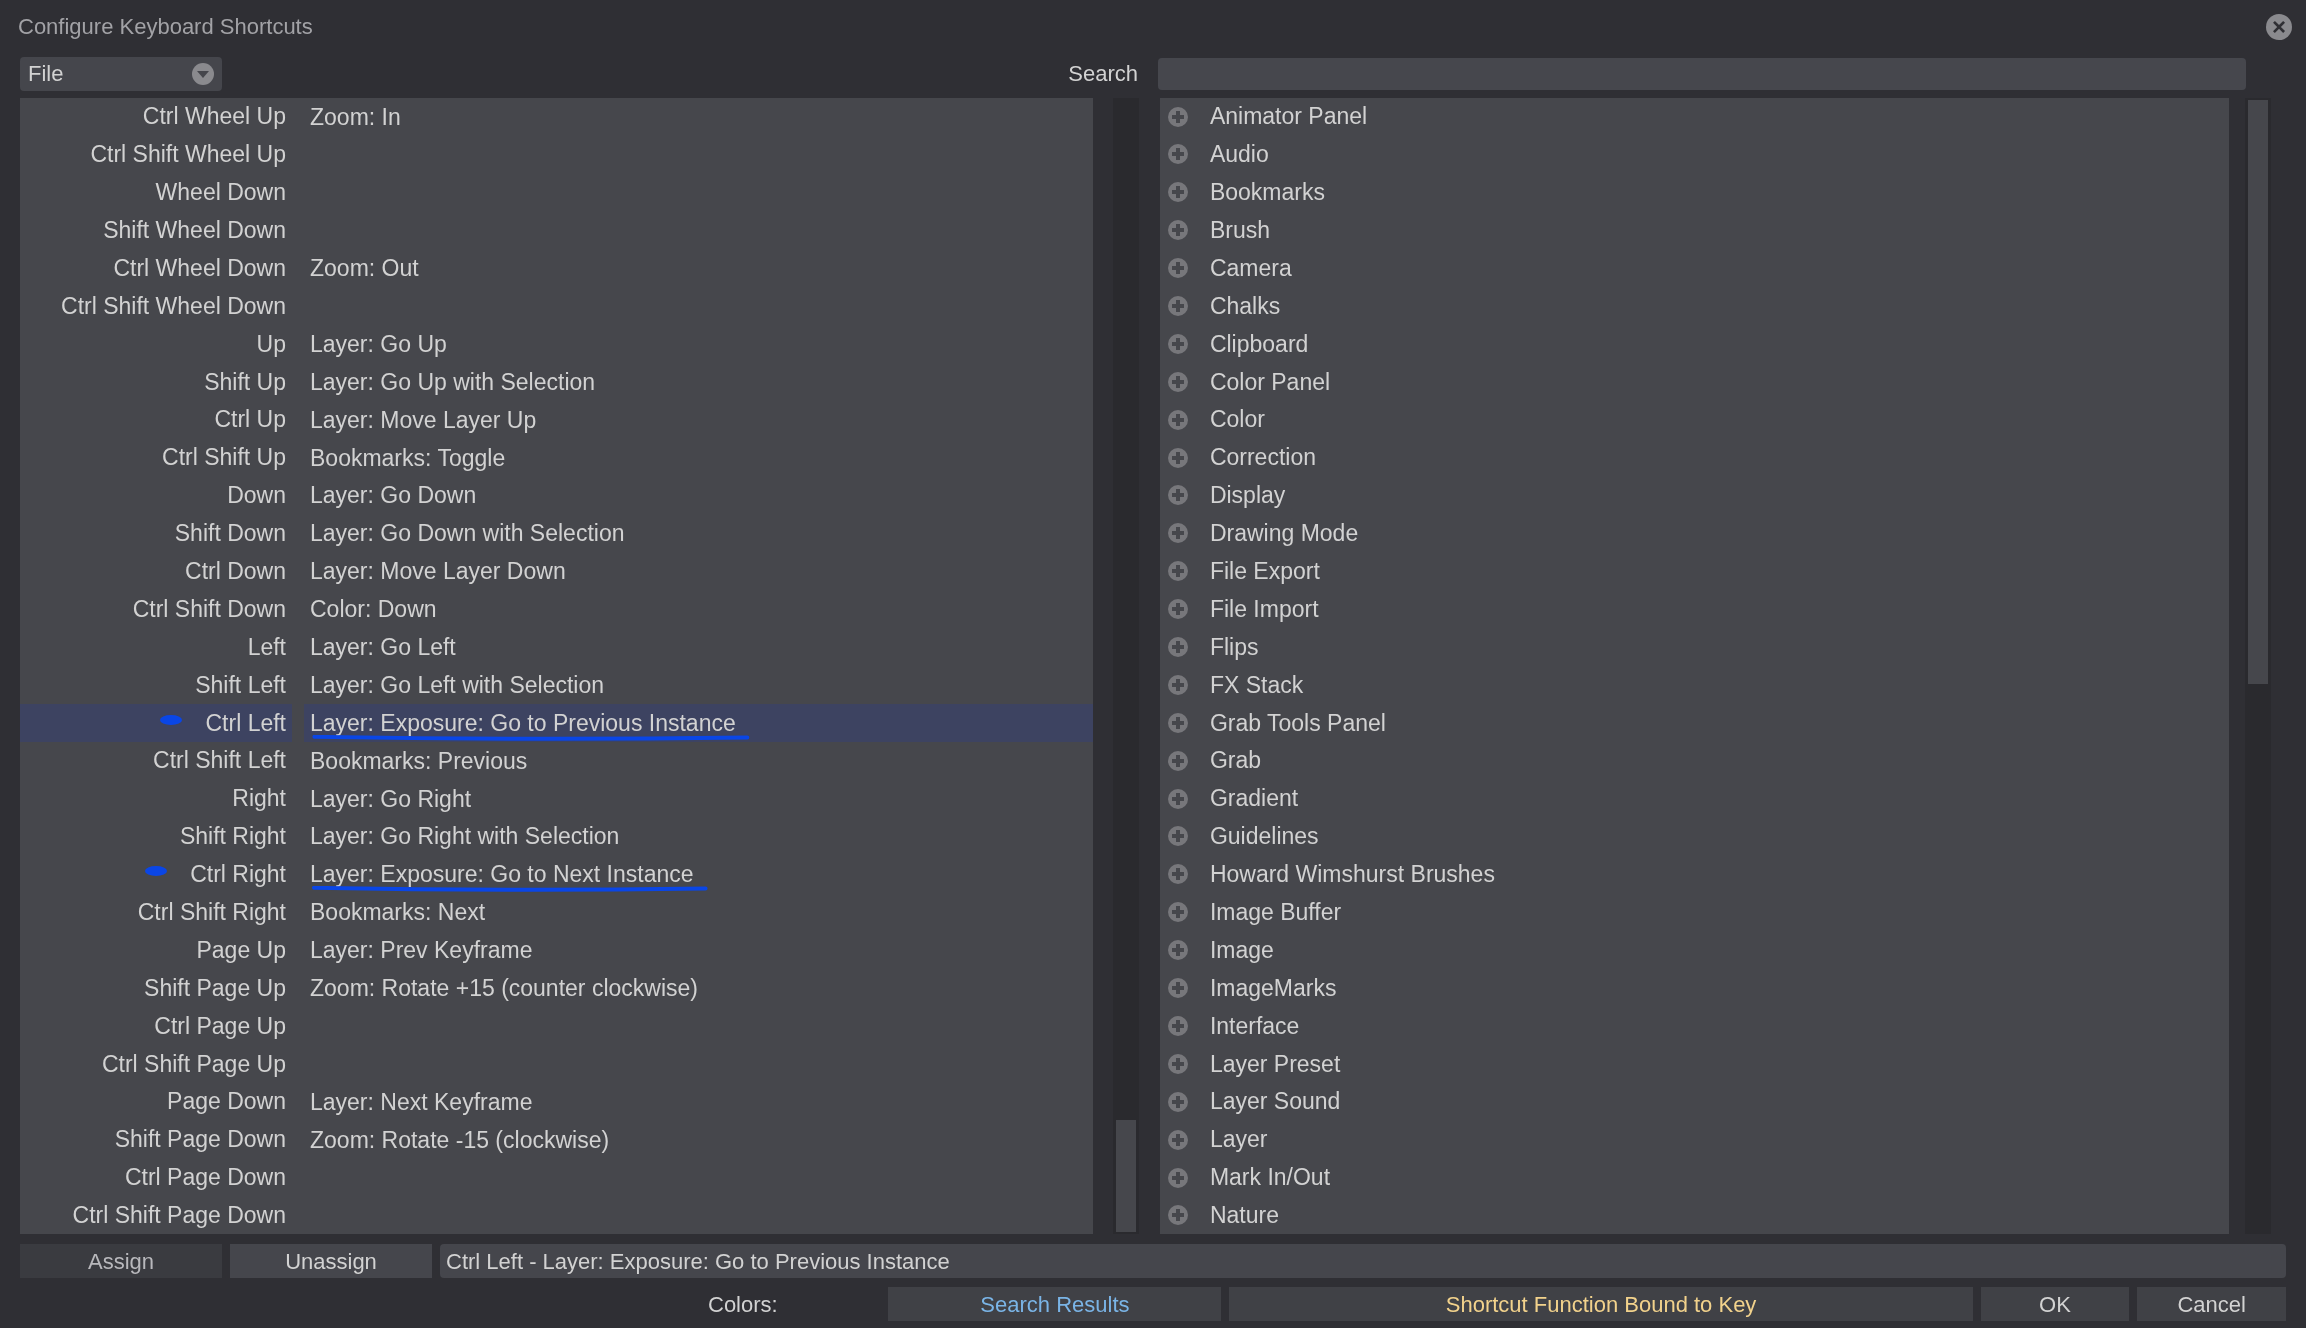  Describe the element at coordinates (1702, 73) in the screenshot. I see `search-field` at that location.